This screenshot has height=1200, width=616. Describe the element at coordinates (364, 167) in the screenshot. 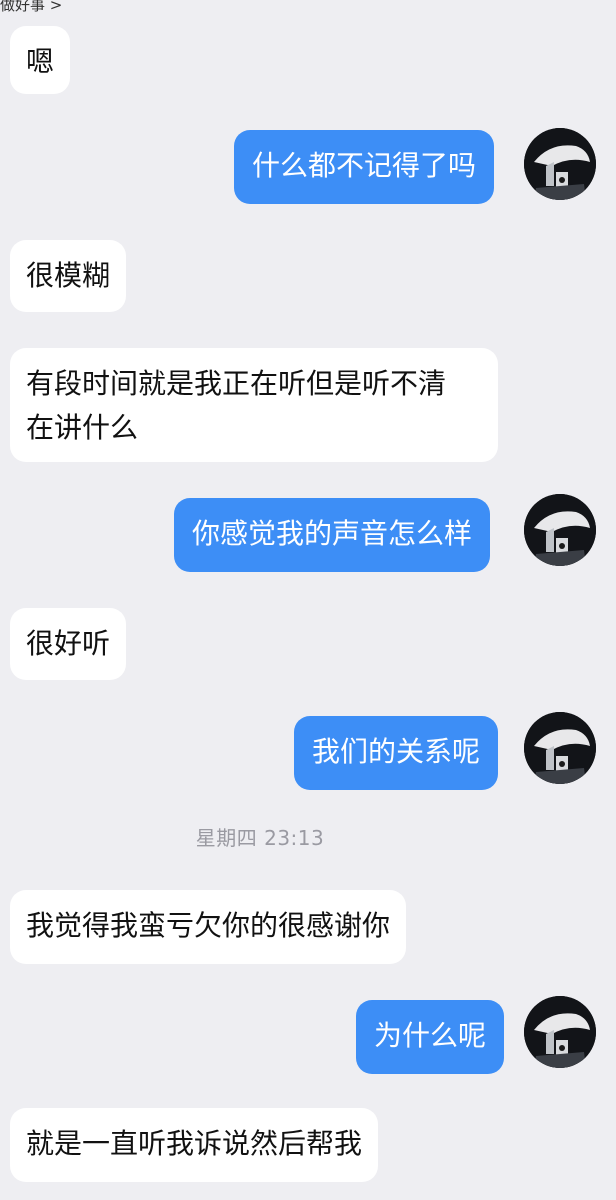

I see `outgoing-message-bubble: 什么都不记得了吗` at that location.